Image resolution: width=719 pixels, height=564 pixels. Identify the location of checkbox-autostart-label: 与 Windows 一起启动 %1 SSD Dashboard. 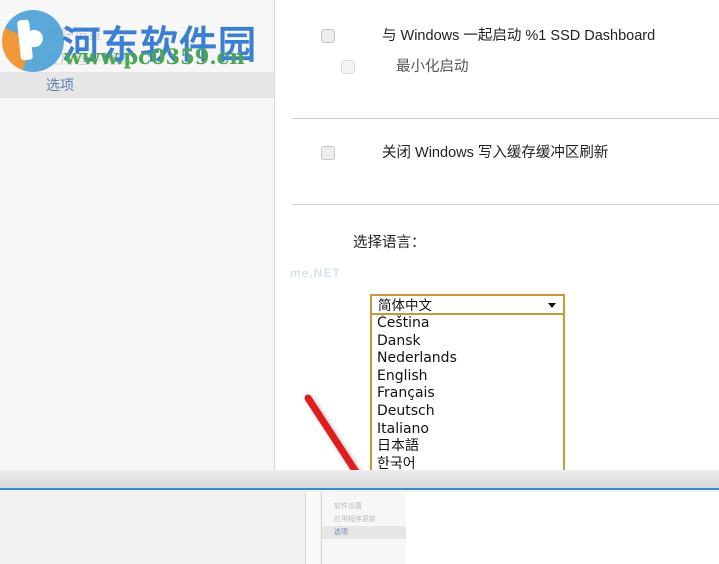
(519, 36).